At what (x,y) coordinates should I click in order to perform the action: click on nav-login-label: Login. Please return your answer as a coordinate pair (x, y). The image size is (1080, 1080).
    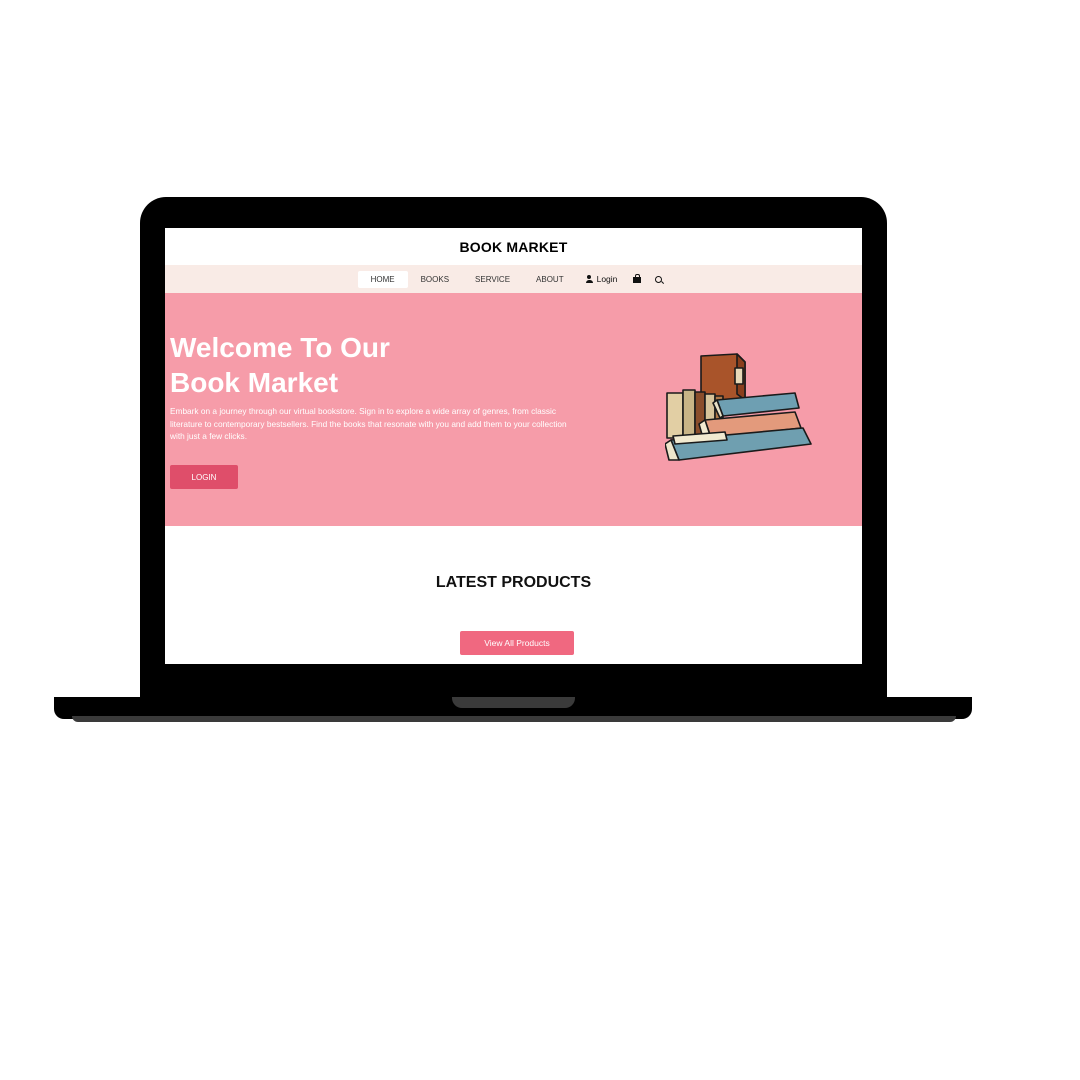
    Looking at the image, I should click on (607, 279).